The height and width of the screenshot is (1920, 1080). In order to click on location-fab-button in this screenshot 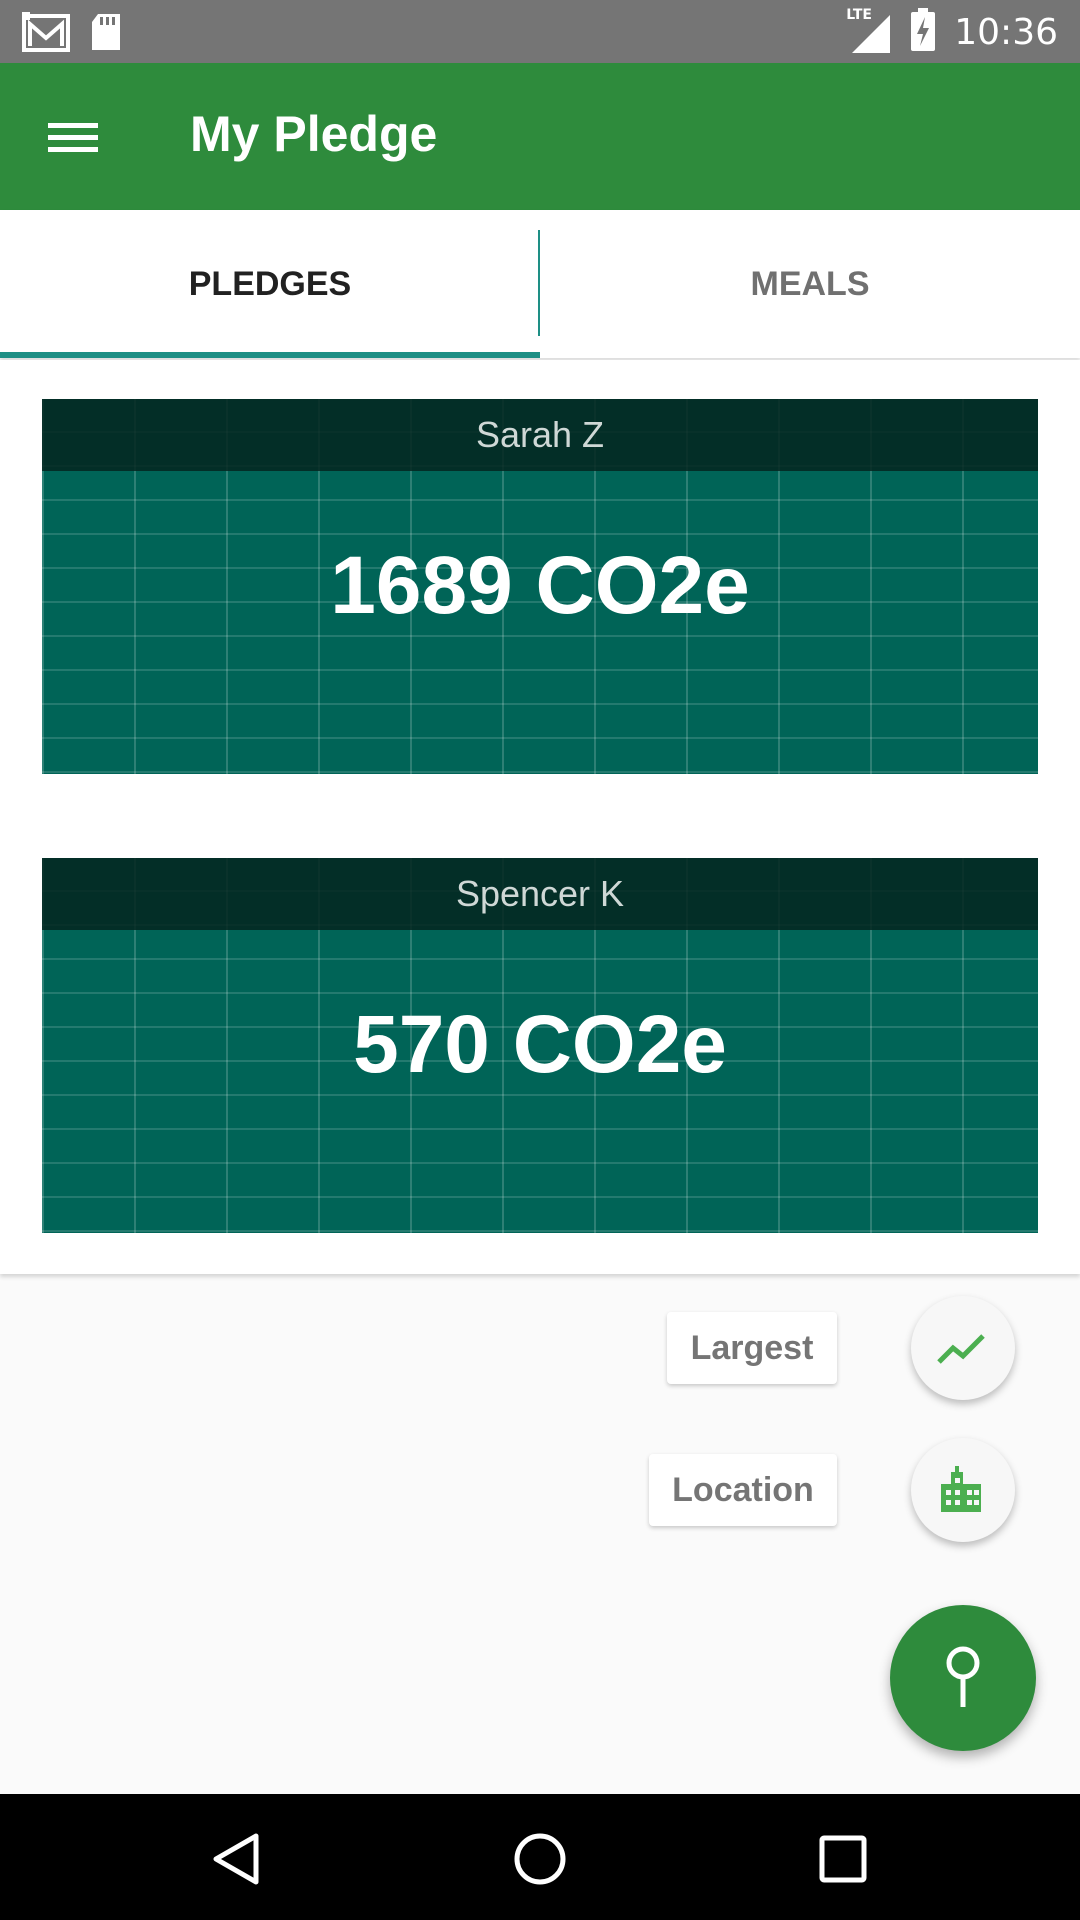, I will do `click(963, 1490)`.